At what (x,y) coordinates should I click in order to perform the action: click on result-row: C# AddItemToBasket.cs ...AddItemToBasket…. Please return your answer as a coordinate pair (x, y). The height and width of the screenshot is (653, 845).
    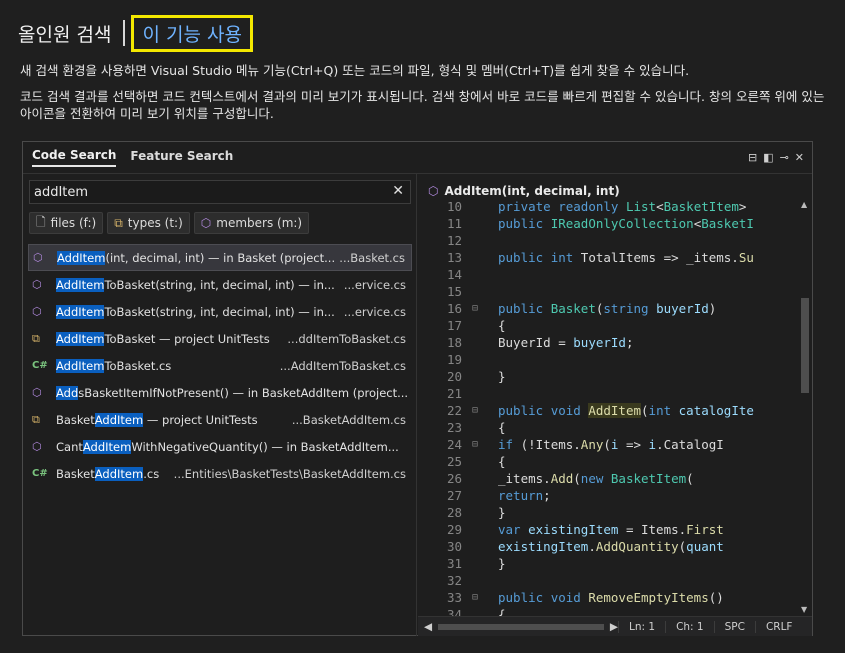
    Looking at the image, I should click on (220, 365).